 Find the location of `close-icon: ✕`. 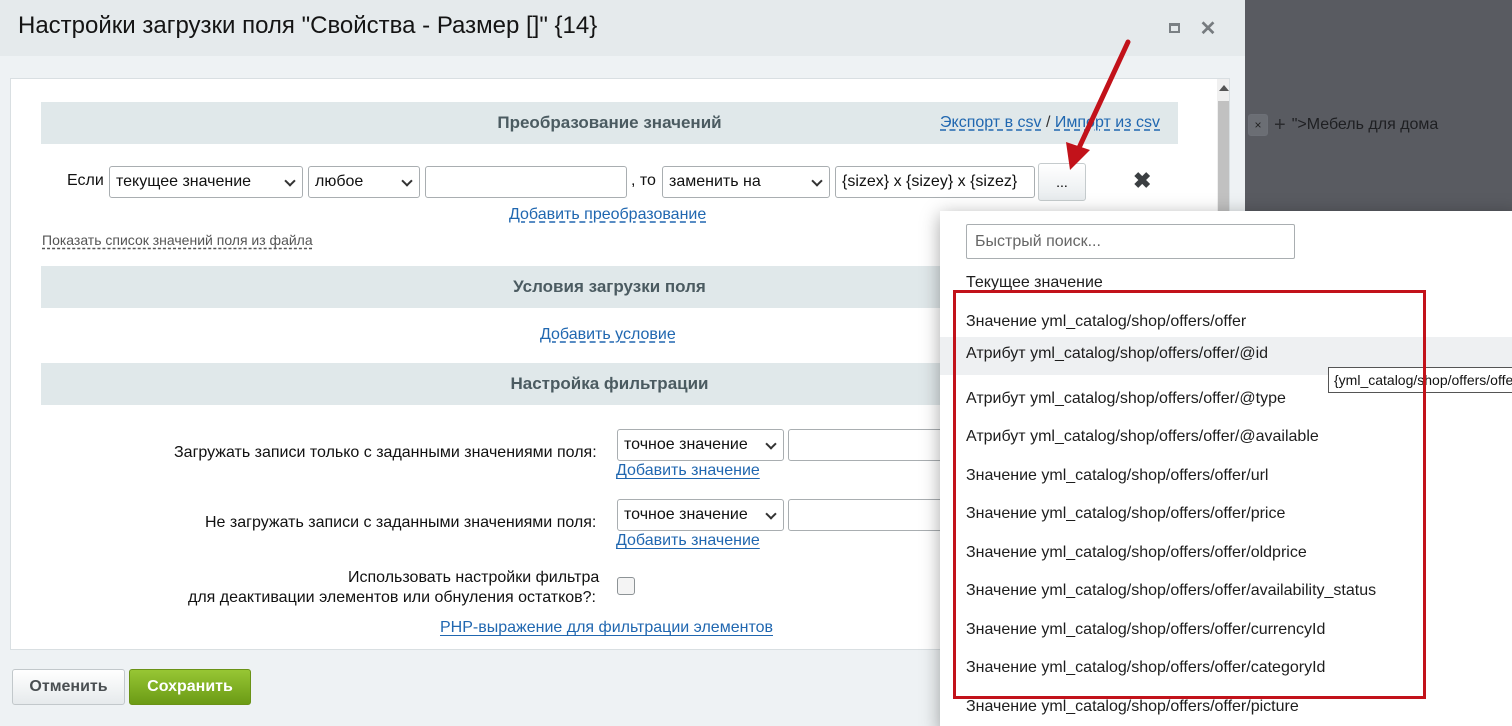

close-icon: ✕ is located at coordinates (1208, 29).